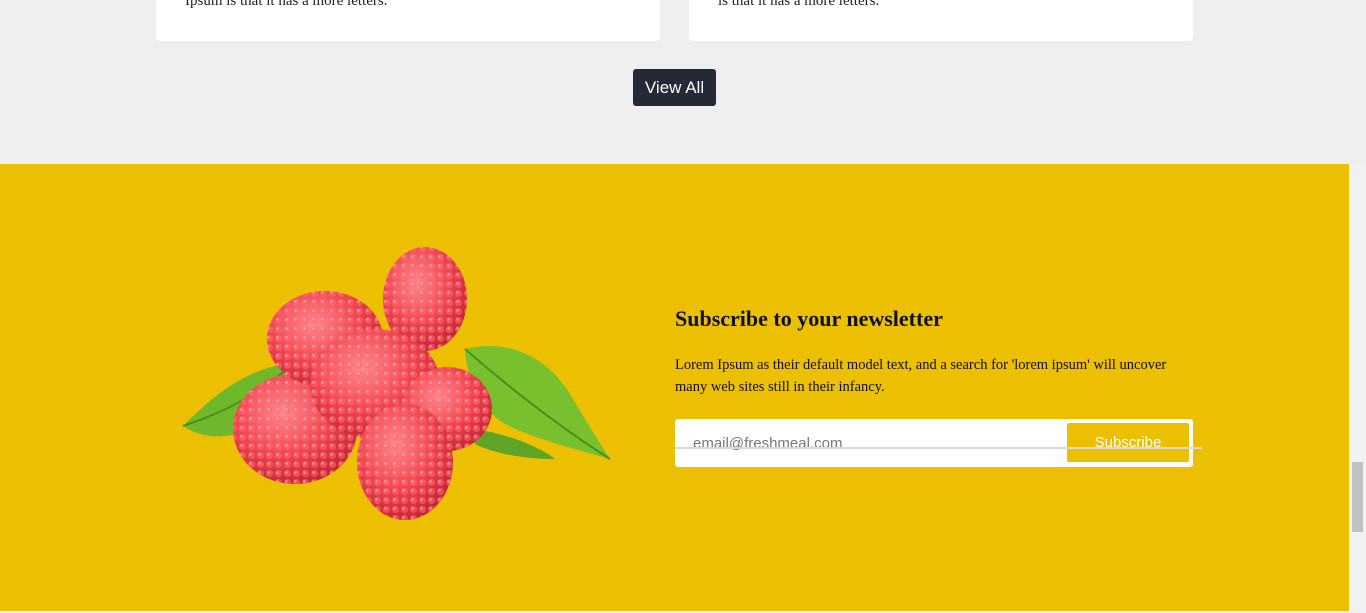  I want to click on subscribe-button: Subscribe, so click(1128, 442).